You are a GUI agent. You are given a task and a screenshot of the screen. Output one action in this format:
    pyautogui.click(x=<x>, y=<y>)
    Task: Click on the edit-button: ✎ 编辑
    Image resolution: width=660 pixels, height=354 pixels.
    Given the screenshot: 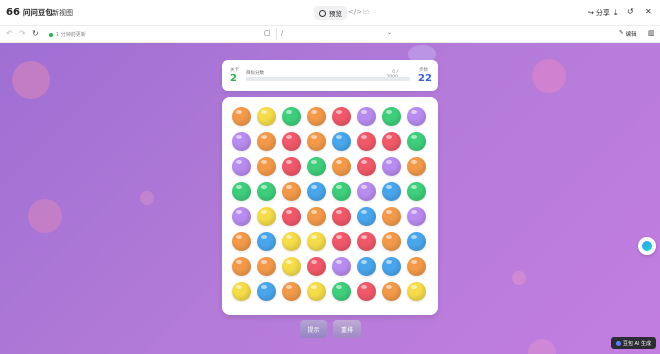 What is the action you would take?
    pyautogui.click(x=628, y=34)
    